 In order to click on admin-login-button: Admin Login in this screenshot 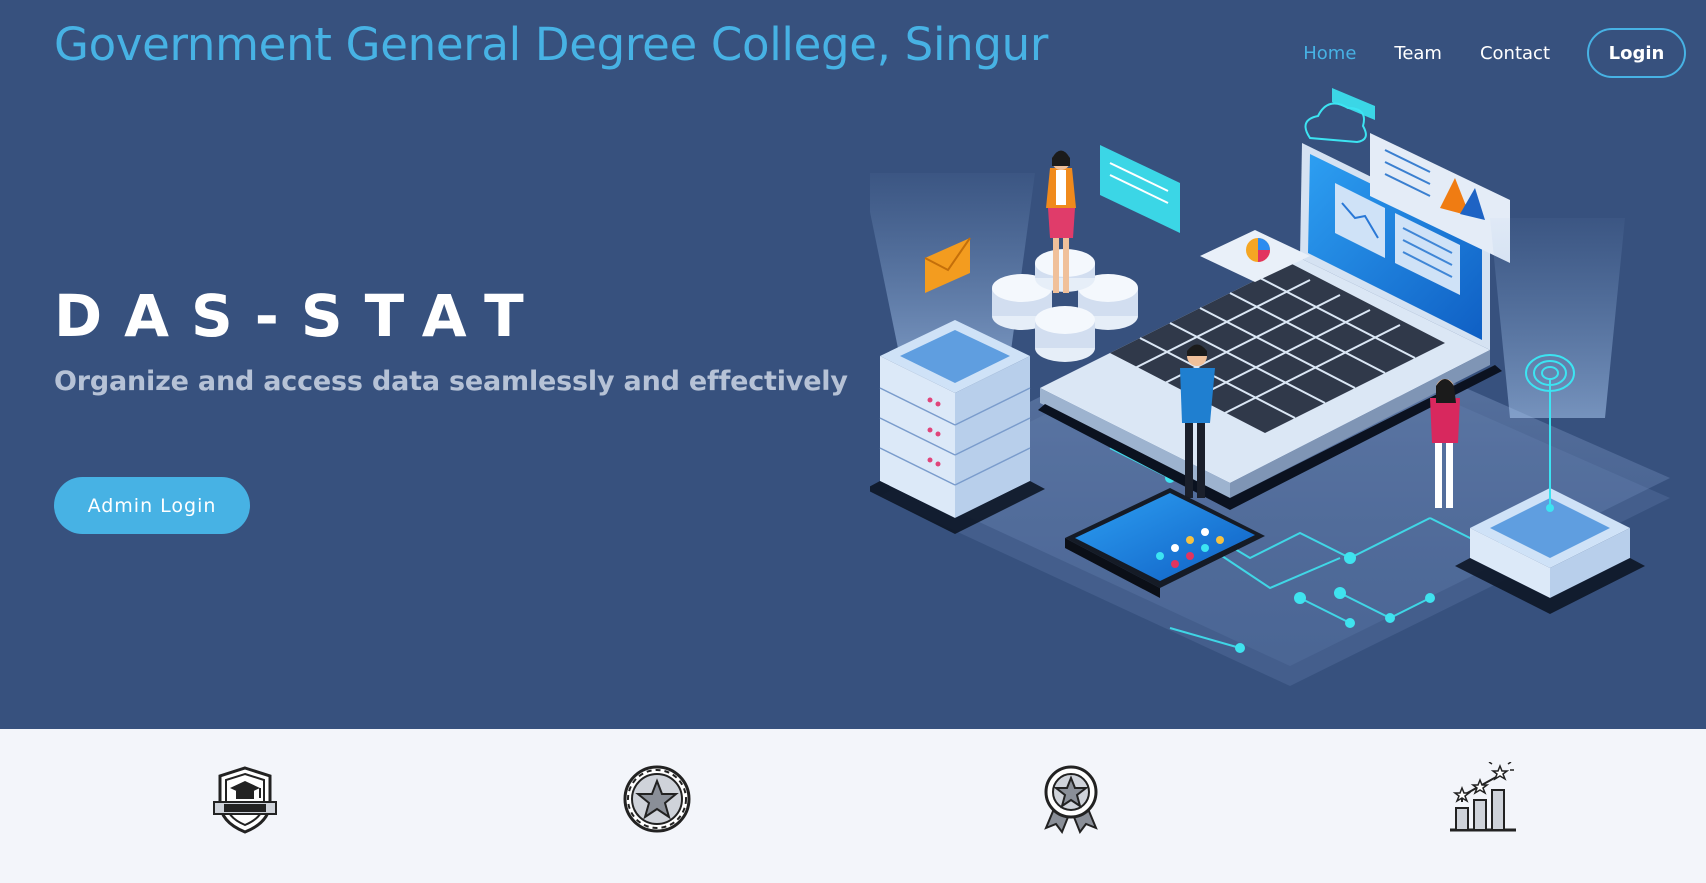, I will do `click(152, 505)`.